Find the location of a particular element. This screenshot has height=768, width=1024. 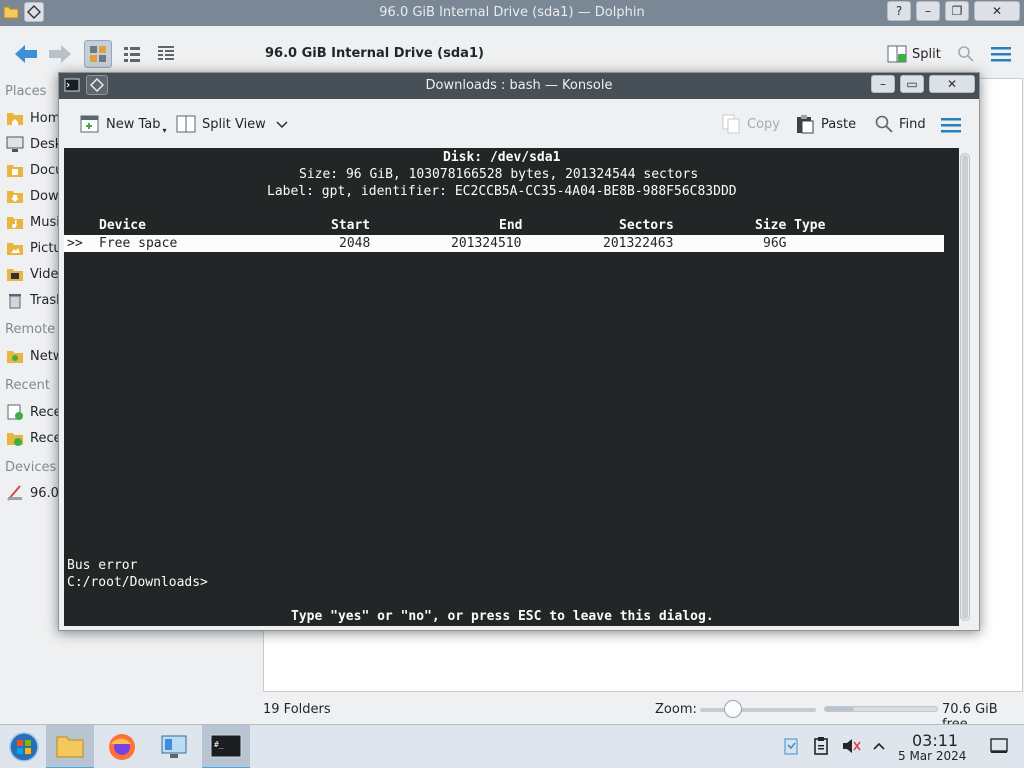

konsole-titlebar: Downloads : bash — Konsole – ▭ ✕ is located at coordinates (519, 86).